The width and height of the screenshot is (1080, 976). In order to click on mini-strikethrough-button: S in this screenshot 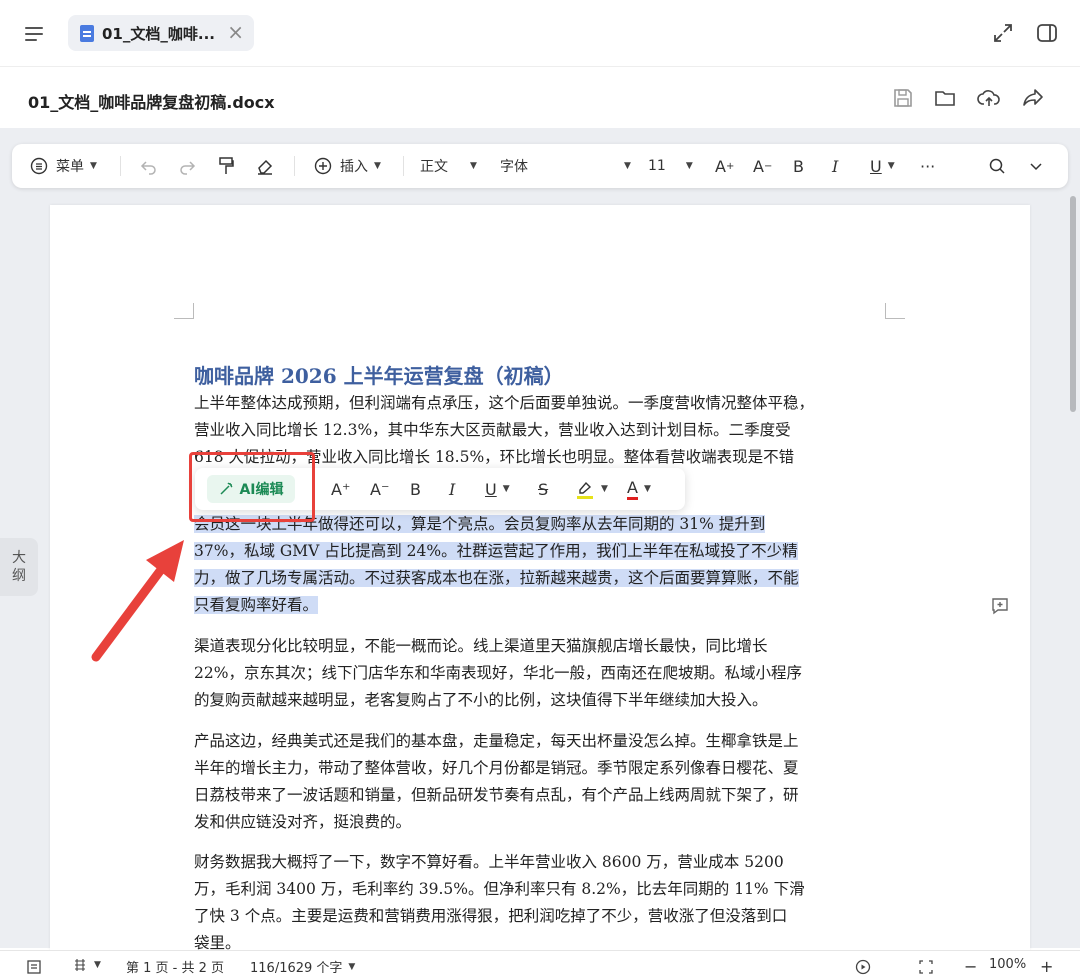, I will do `click(543, 489)`.